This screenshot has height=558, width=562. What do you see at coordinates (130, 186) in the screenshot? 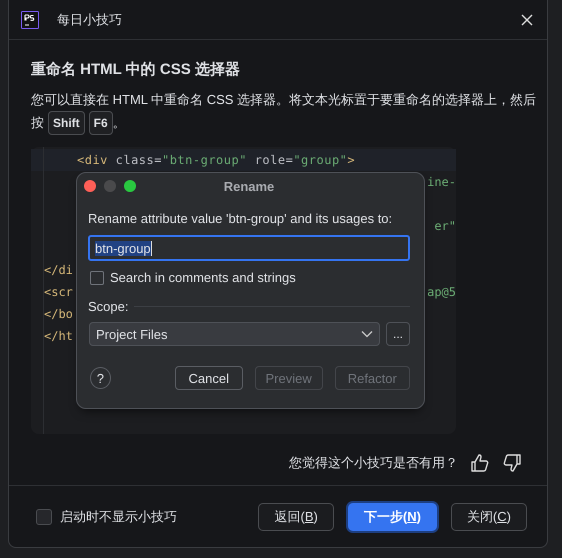
I see `zoom-light-icon` at bounding box center [130, 186].